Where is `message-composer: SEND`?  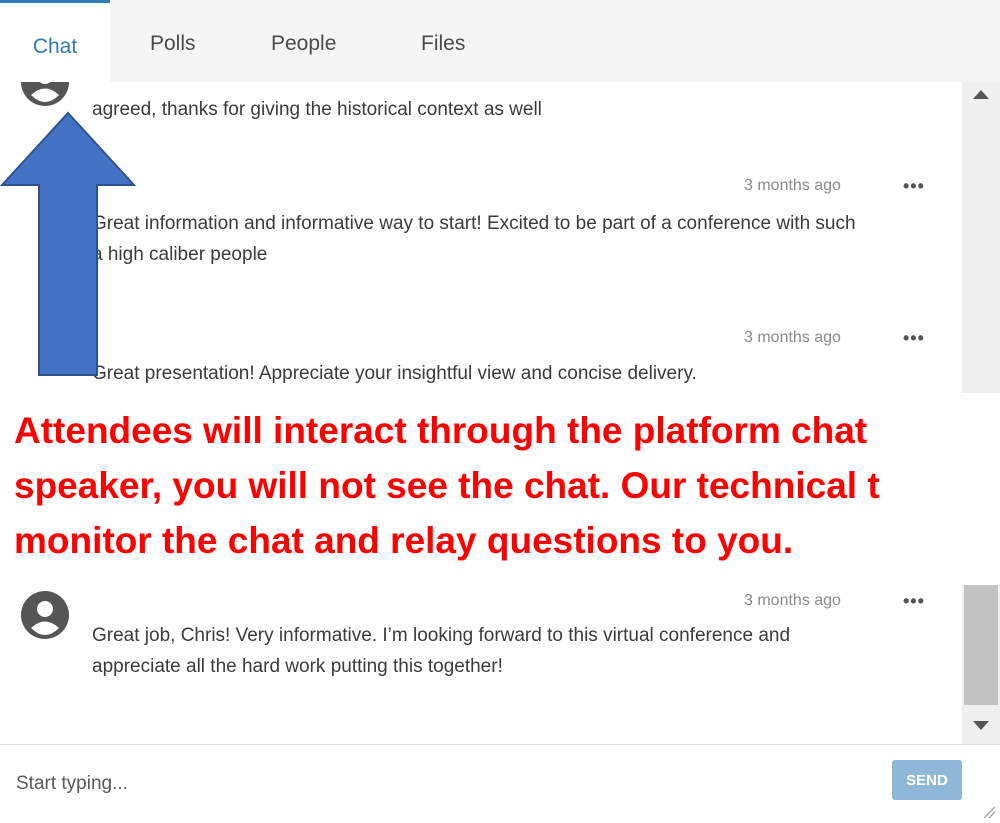
message-composer: SEND is located at coordinates (500, 783).